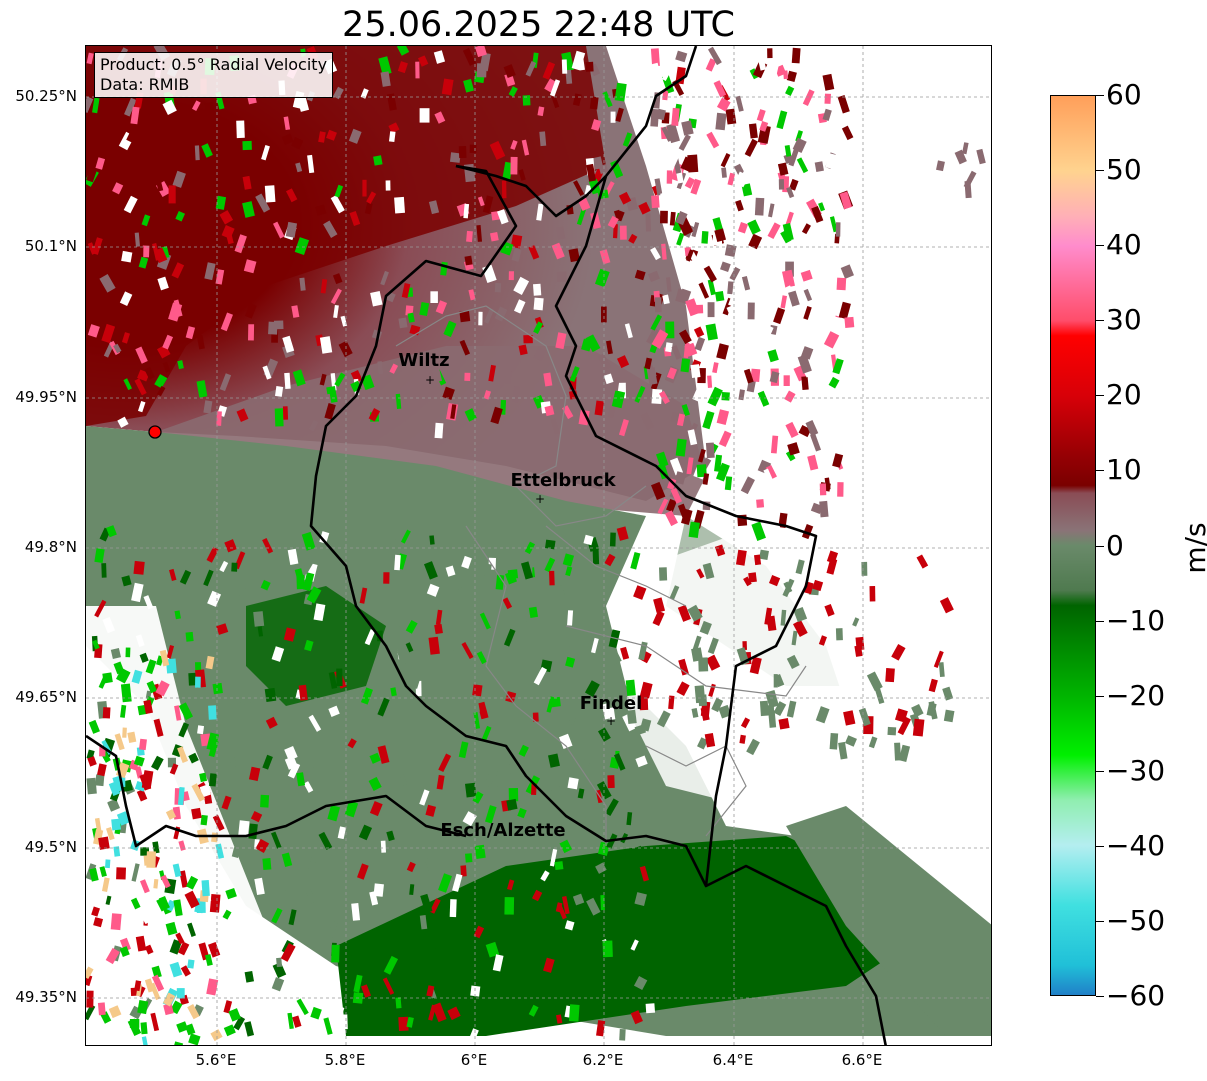 The width and height of the screenshot is (1207, 1081). What do you see at coordinates (1136, 695) in the screenshot?
I see `colorbar-tick-label: −20` at bounding box center [1136, 695].